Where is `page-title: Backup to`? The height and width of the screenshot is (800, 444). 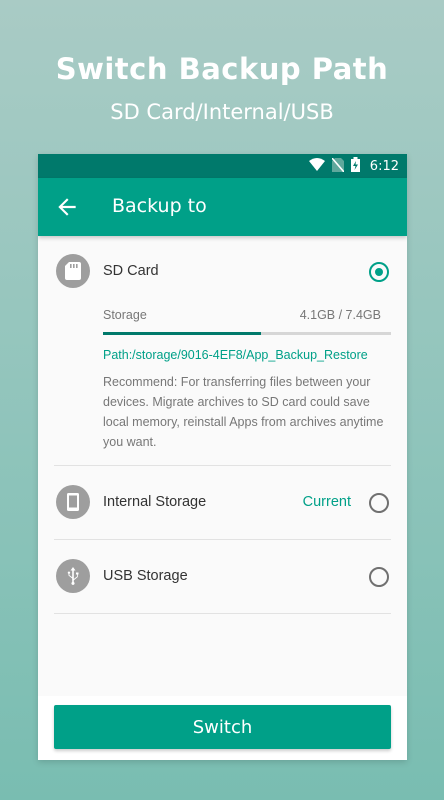 page-title: Backup to is located at coordinates (159, 206).